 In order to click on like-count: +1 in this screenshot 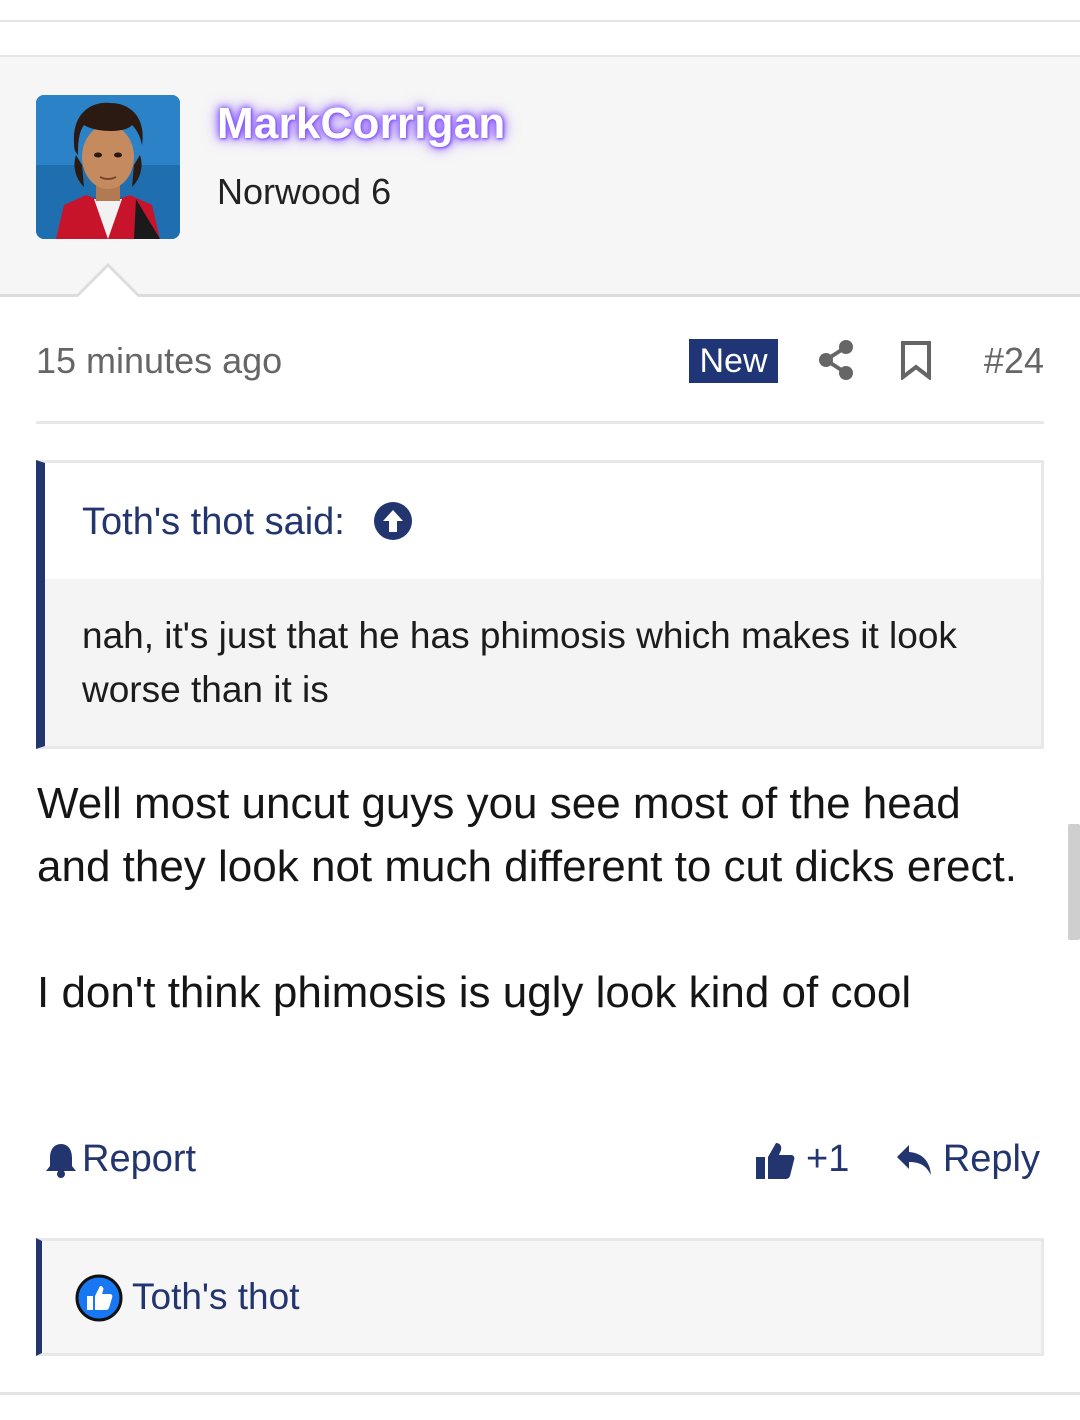, I will do `click(828, 1159)`.